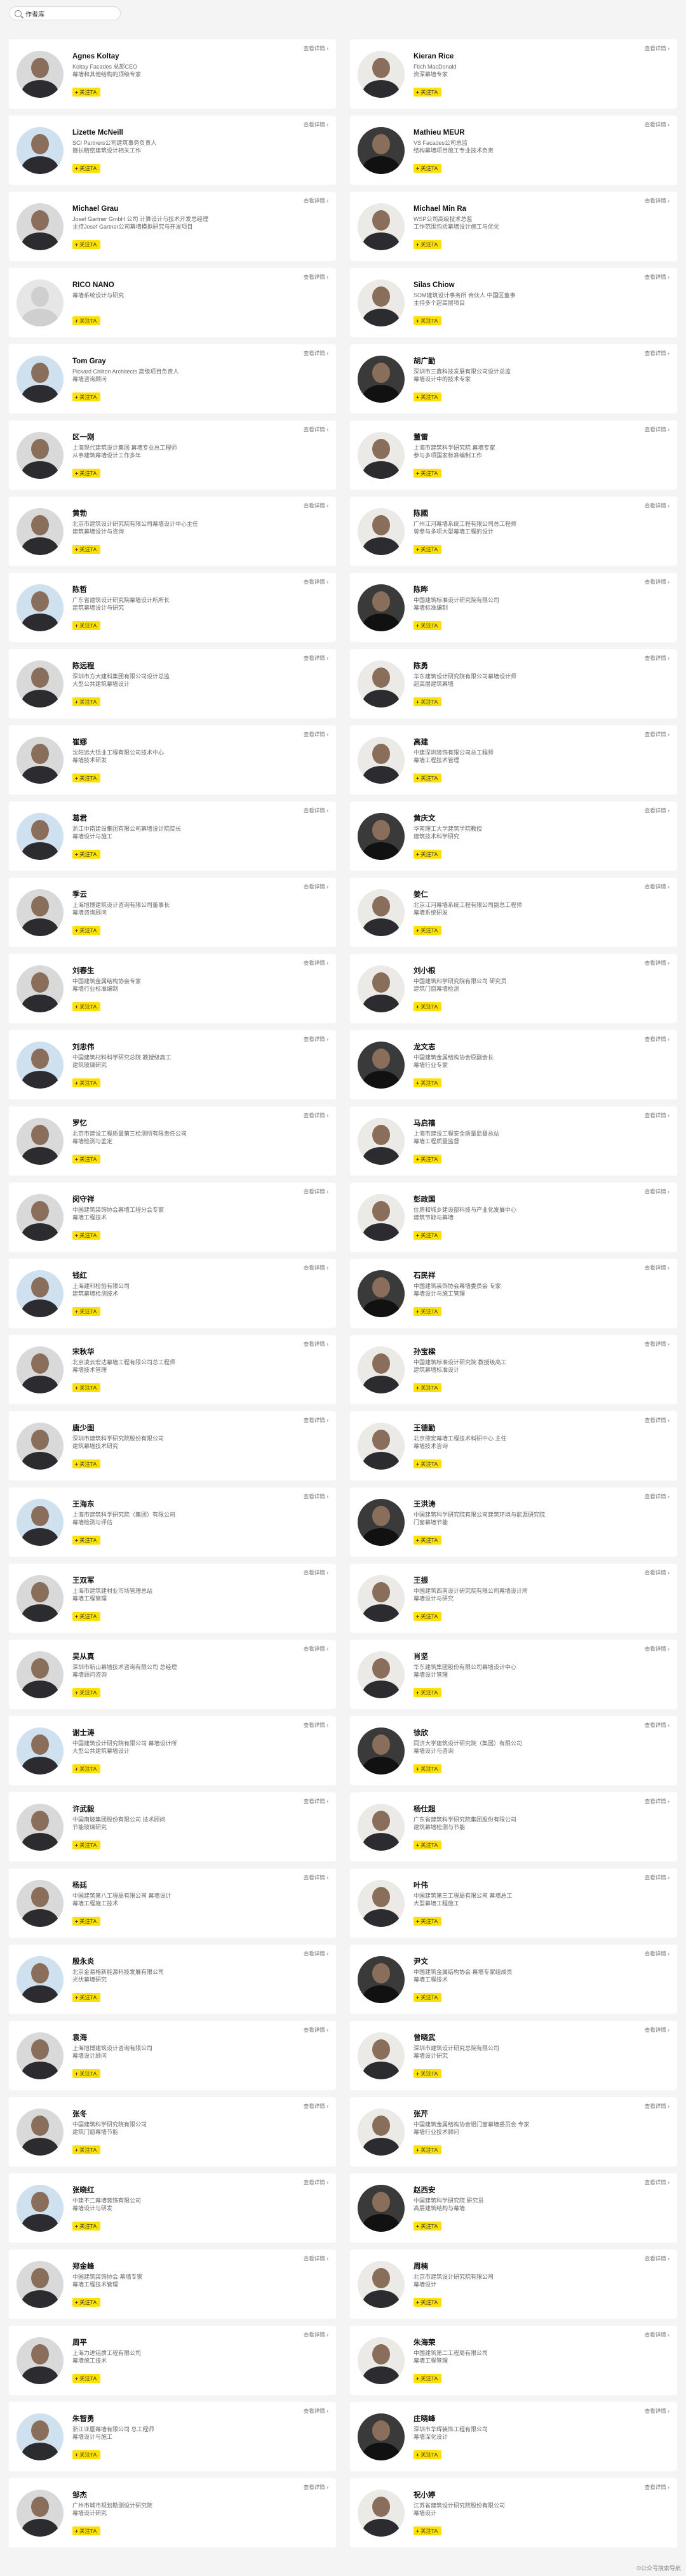  I want to click on author-name: 王德勤, so click(523, 1428).